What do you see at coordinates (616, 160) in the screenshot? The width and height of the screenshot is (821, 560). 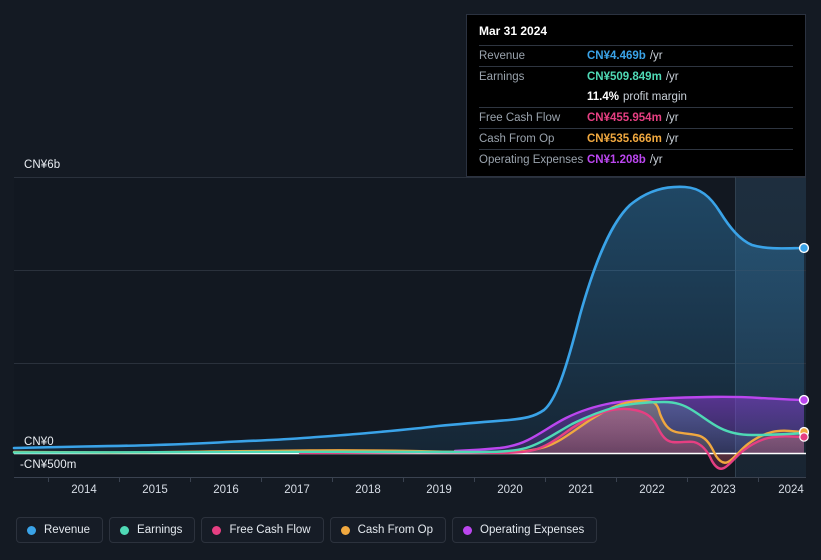 I see `tooltip-value-operating-expenses: CN¥1.208b` at bounding box center [616, 160].